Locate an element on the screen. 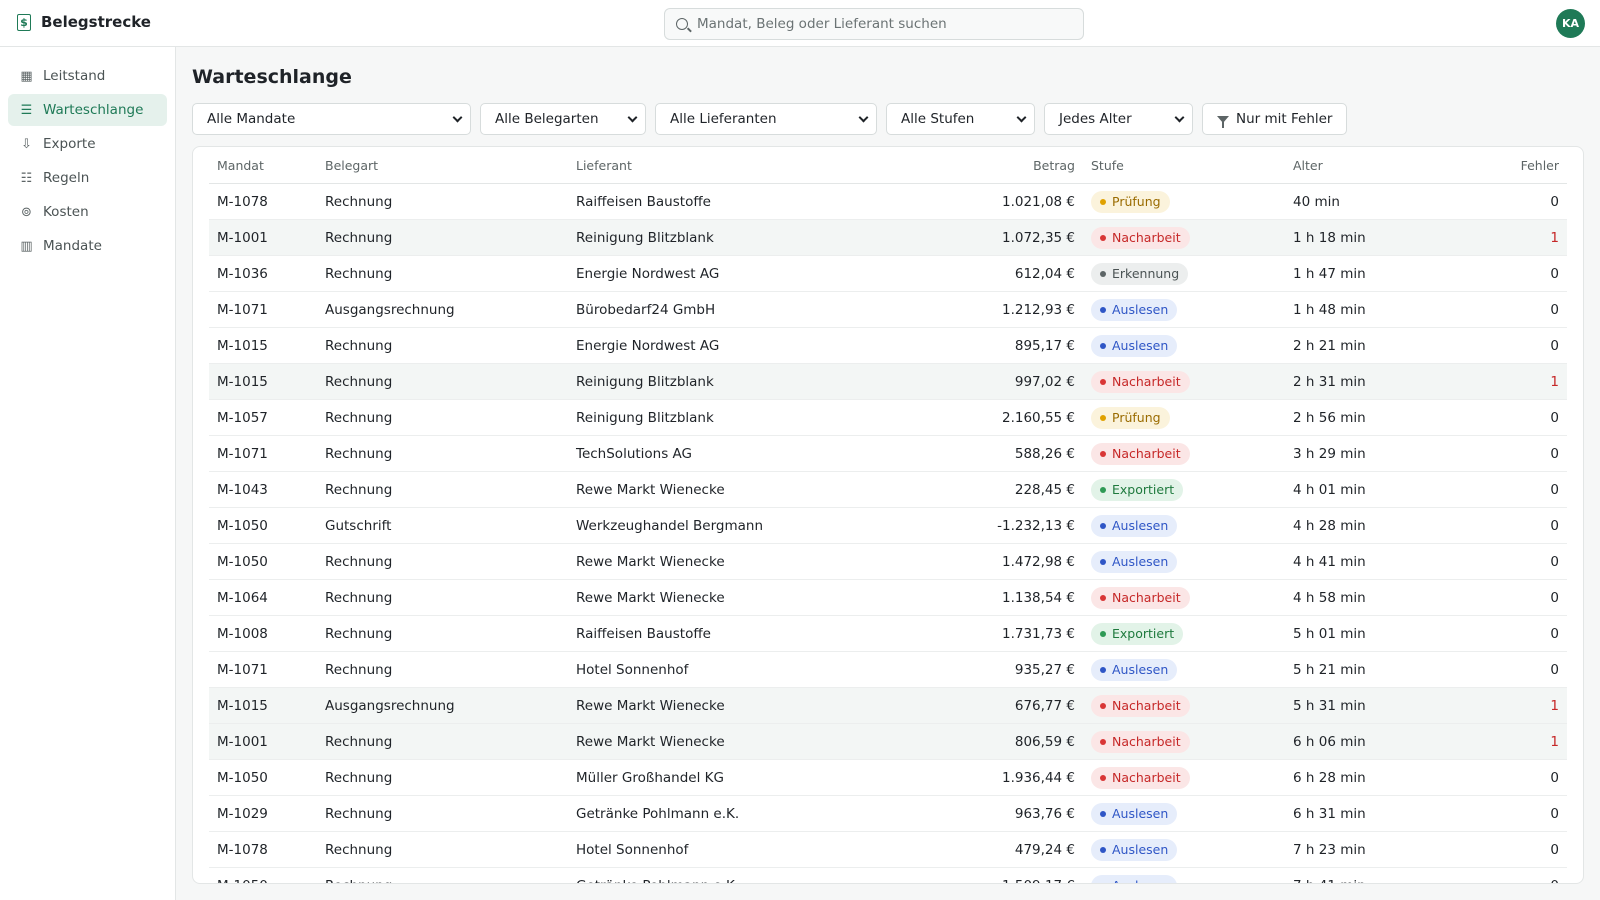  sidebar-item-leitstand: ▦ Leitstand is located at coordinates (87, 76).